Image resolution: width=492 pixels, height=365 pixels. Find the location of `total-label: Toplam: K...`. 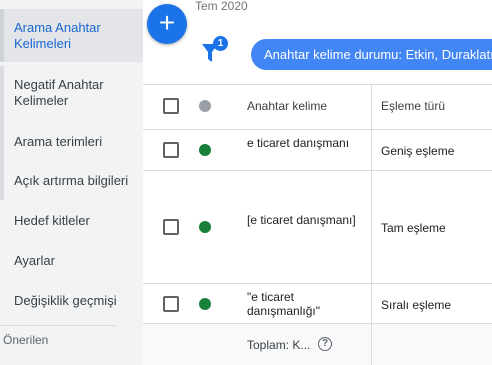

total-label: Toplam: K... is located at coordinates (279, 345).